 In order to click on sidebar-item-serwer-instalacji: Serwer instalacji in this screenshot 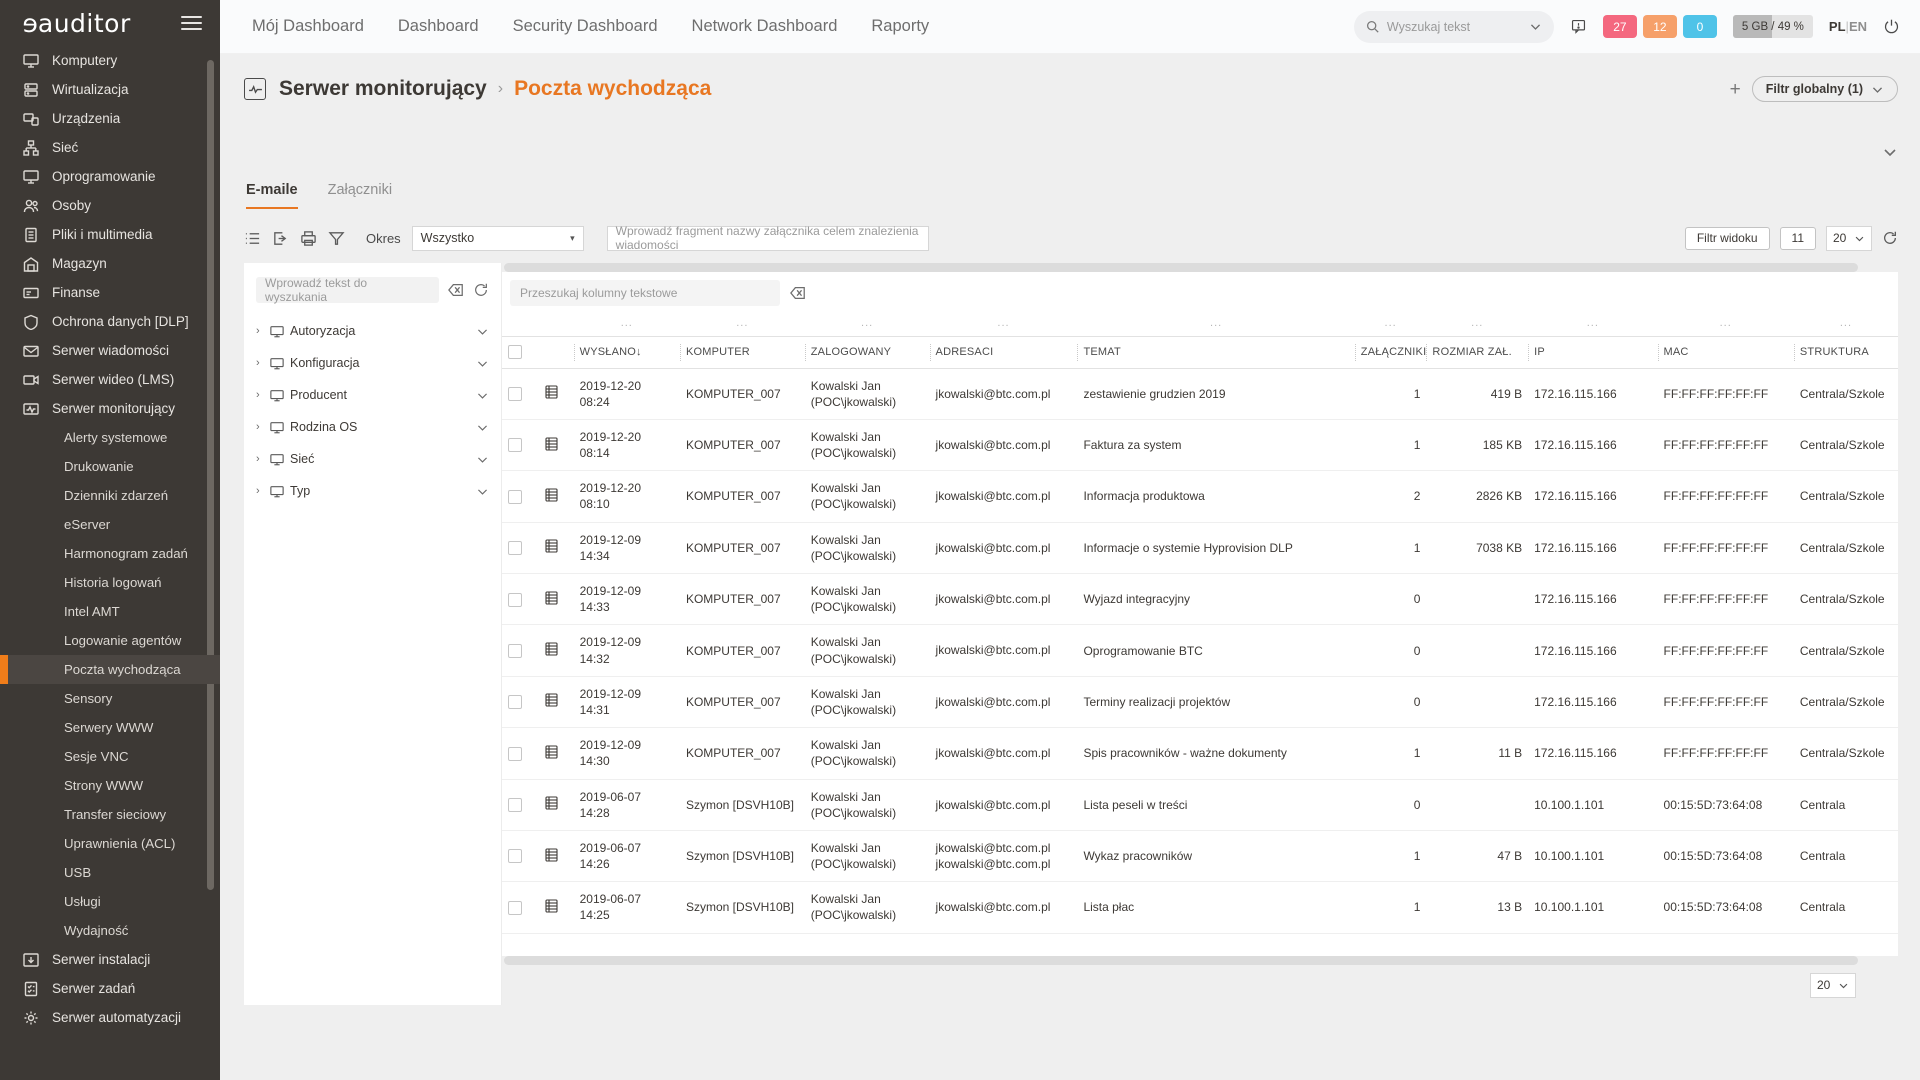, I will do `click(110, 959)`.